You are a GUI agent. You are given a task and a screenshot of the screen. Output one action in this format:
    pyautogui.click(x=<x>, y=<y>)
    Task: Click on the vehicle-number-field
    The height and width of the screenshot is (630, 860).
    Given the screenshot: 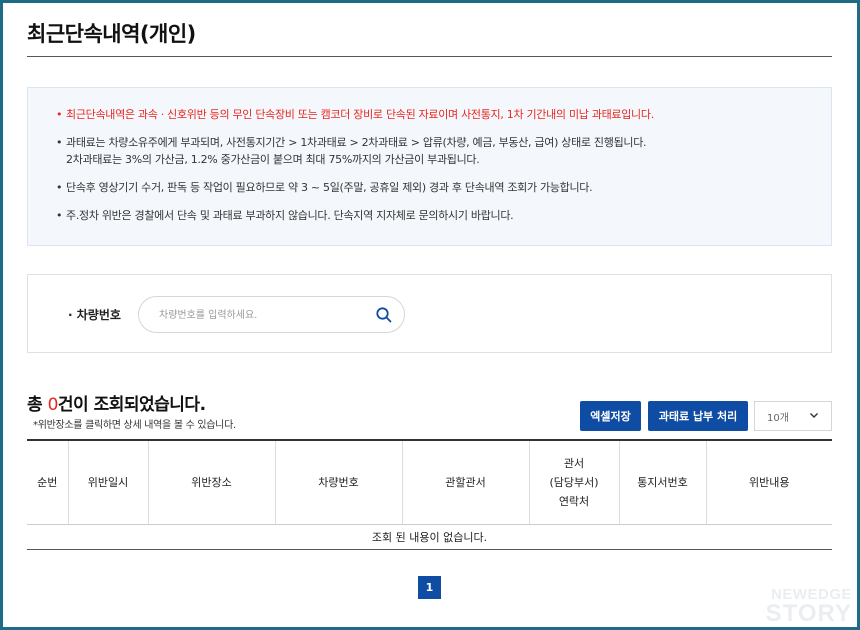 What is the action you would take?
    pyautogui.click(x=271, y=314)
    